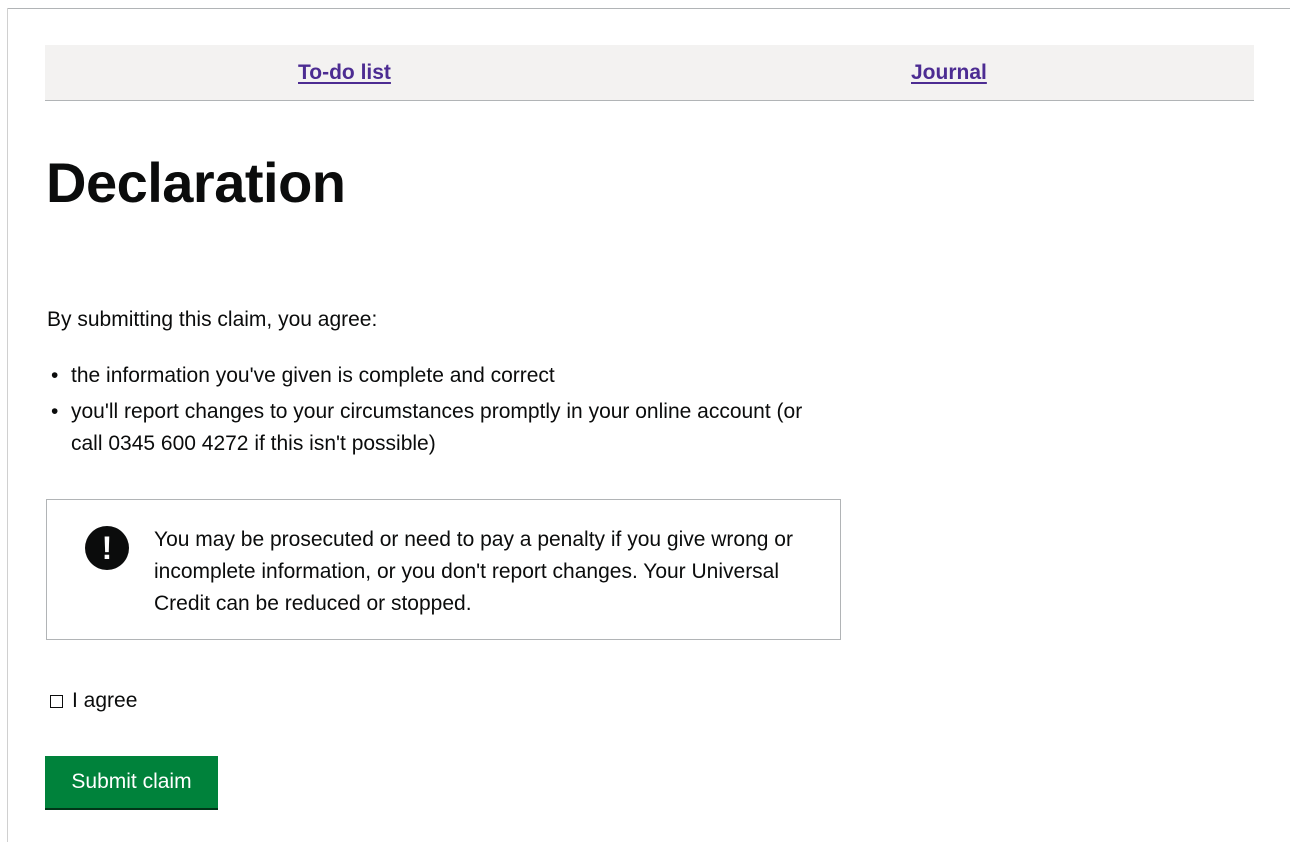 The height and width of the screenshot is (842, 1290). I want to click on nav-link-journal: Journal, so click(949, 73).